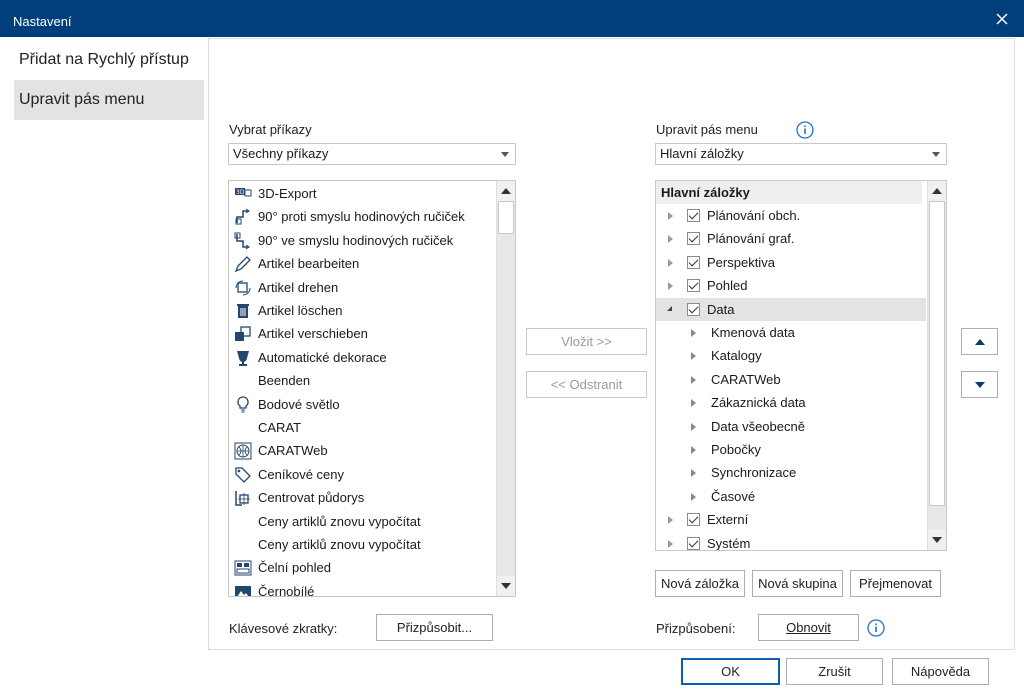  I want to click on tree-group-item: CARATWeb, so click(791, 379).